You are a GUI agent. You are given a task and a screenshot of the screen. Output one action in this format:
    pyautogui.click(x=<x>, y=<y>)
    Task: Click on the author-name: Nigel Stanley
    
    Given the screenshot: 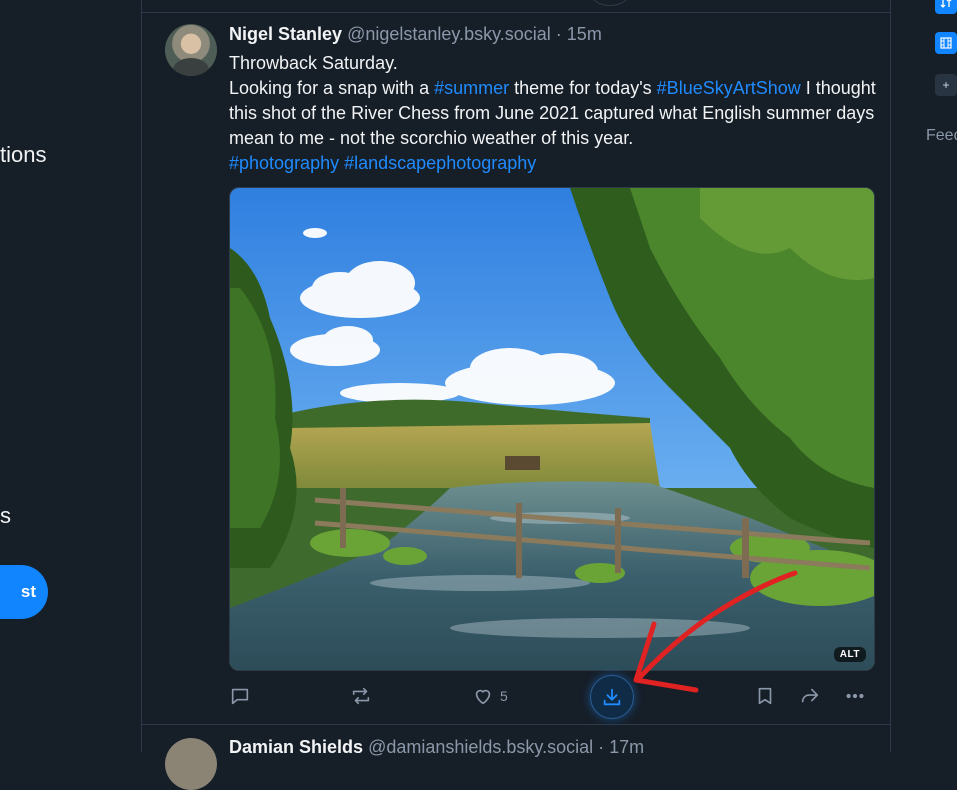 What is the action you would take?
    pyautogui.click(x=285, y=34)
    